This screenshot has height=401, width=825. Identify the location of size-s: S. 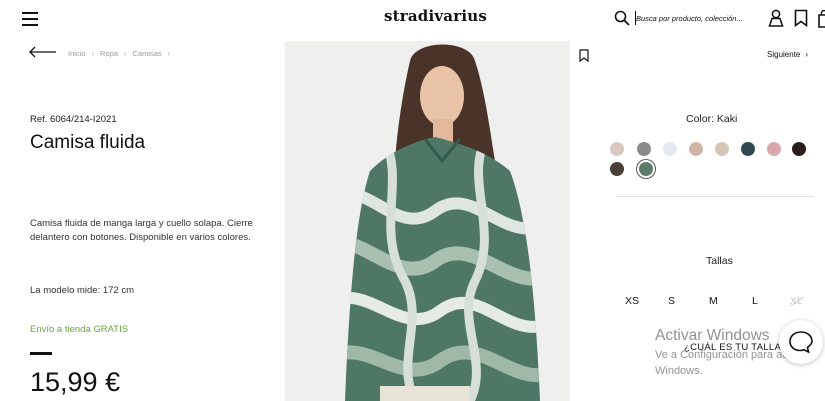
(671, 301).